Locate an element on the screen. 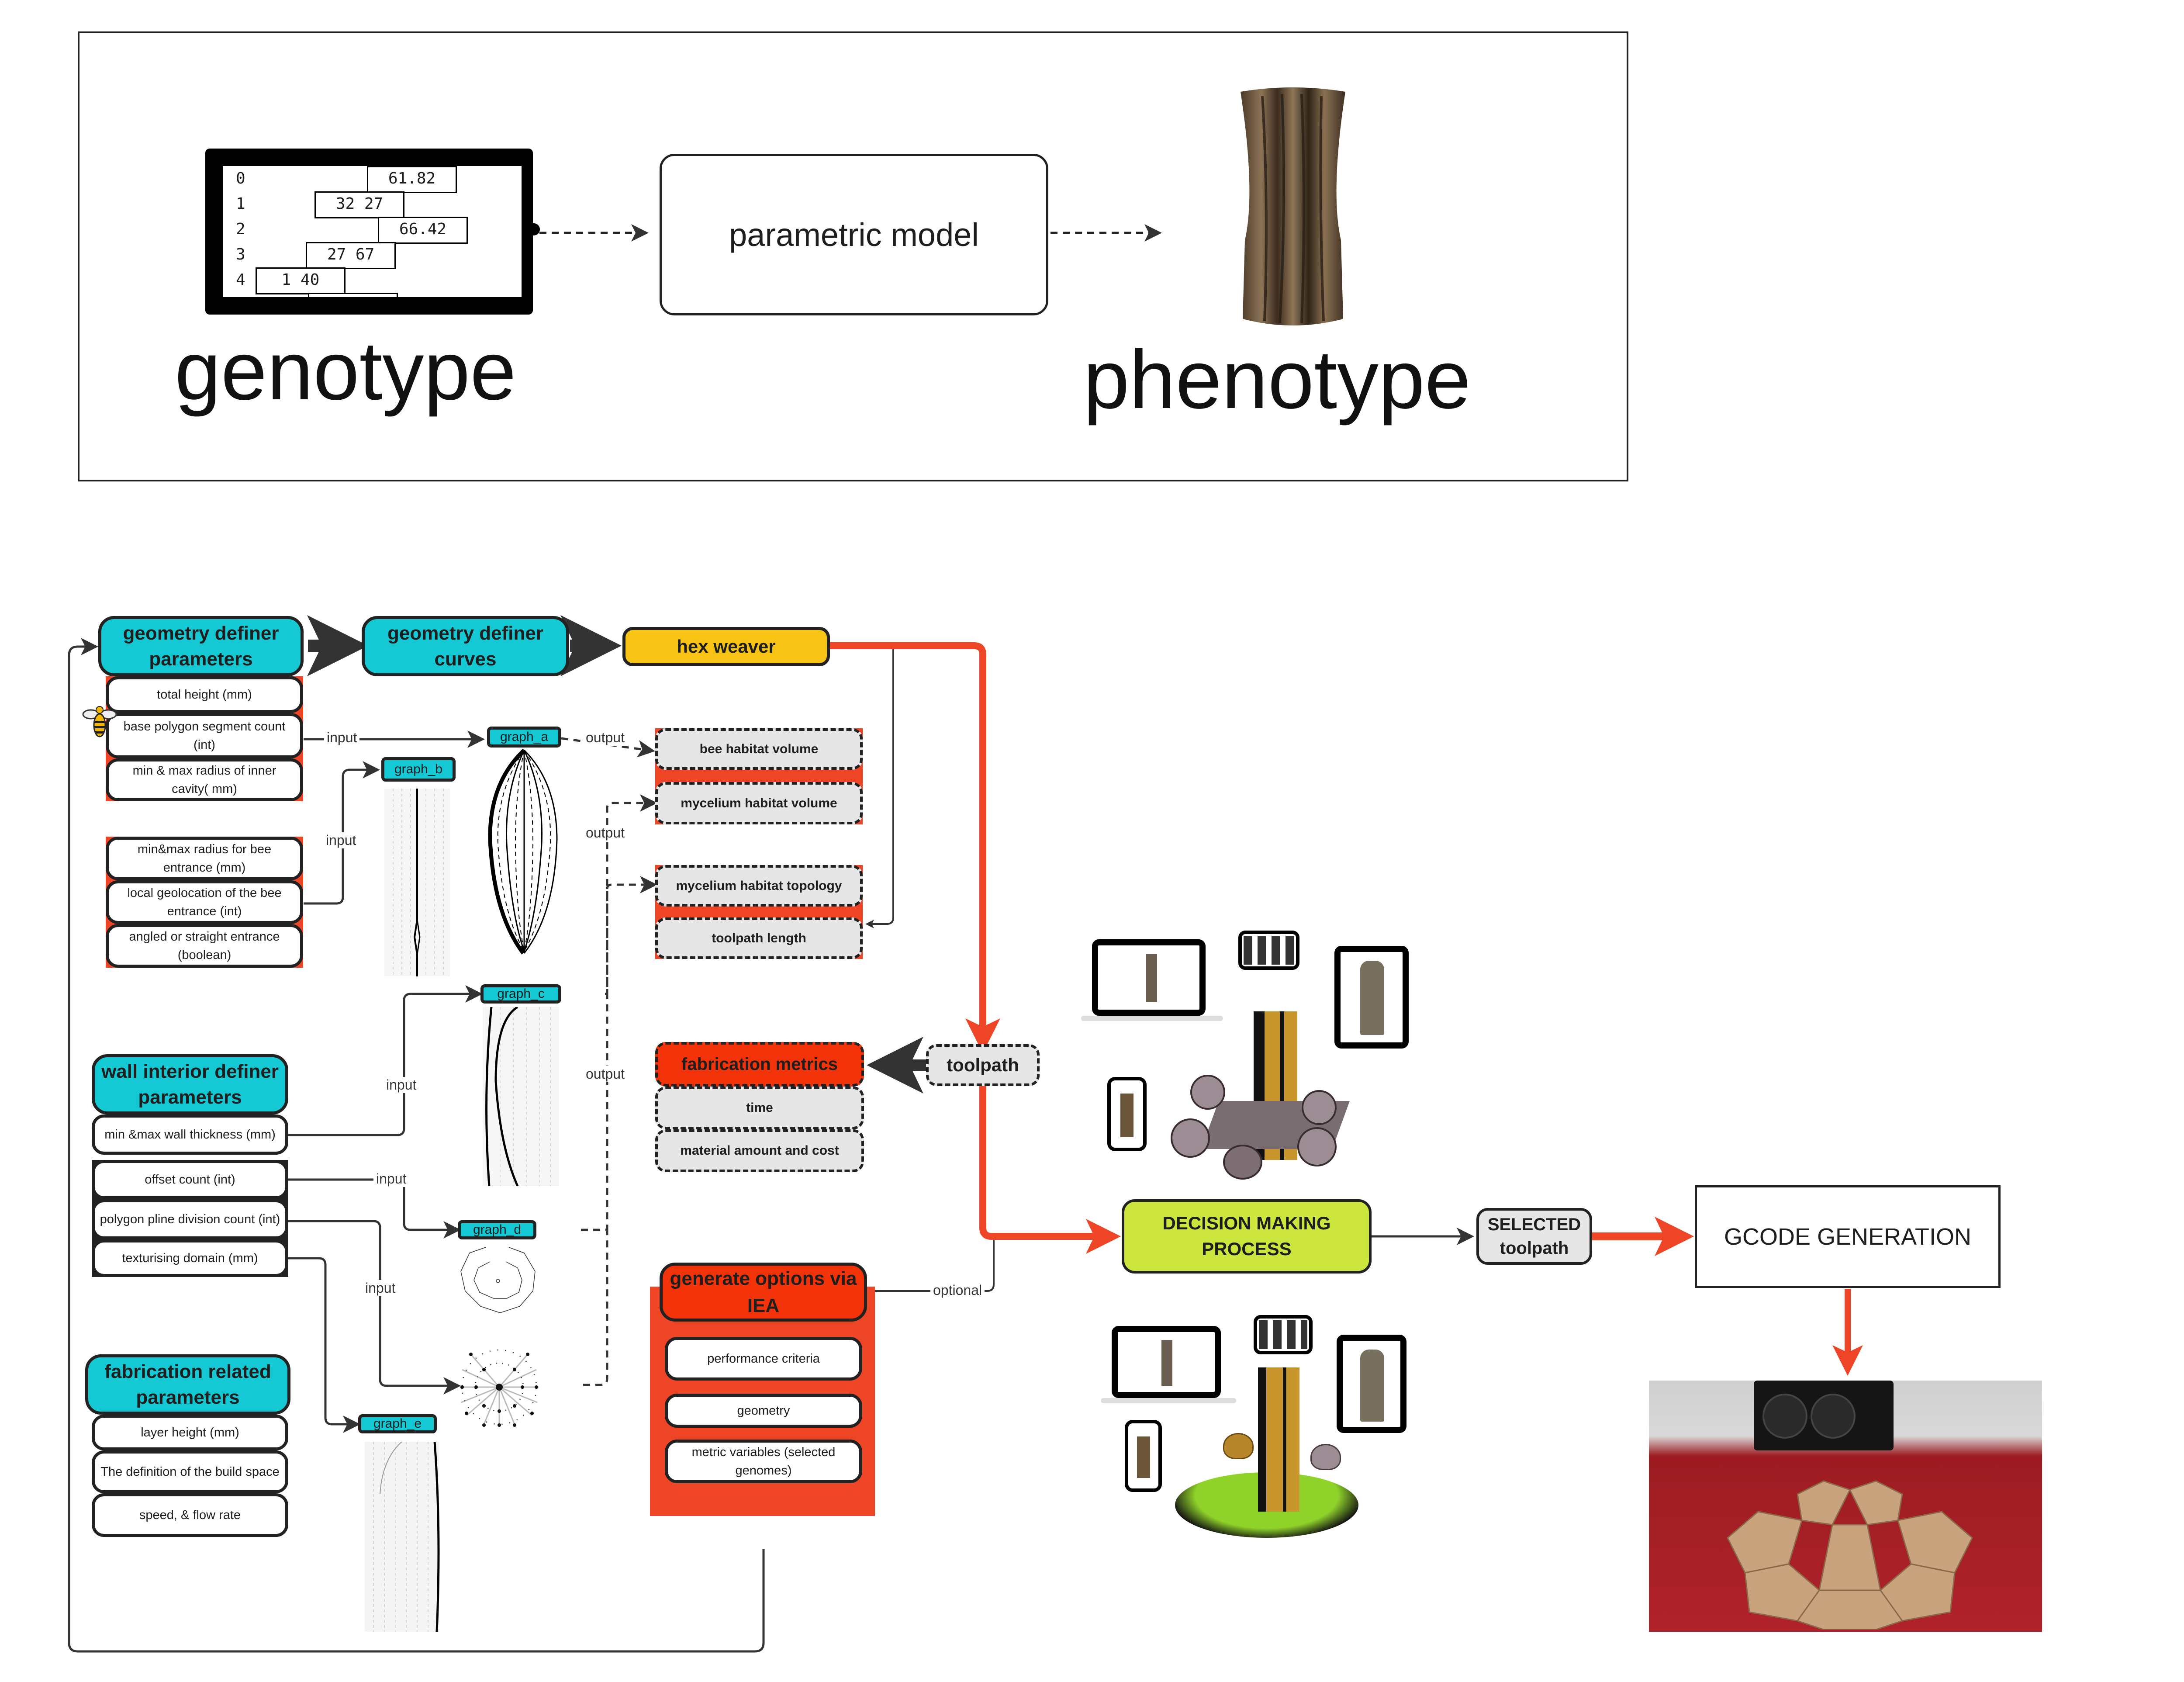  param-layer-height: layer height (mm) is located at coordinates (190, 1432).